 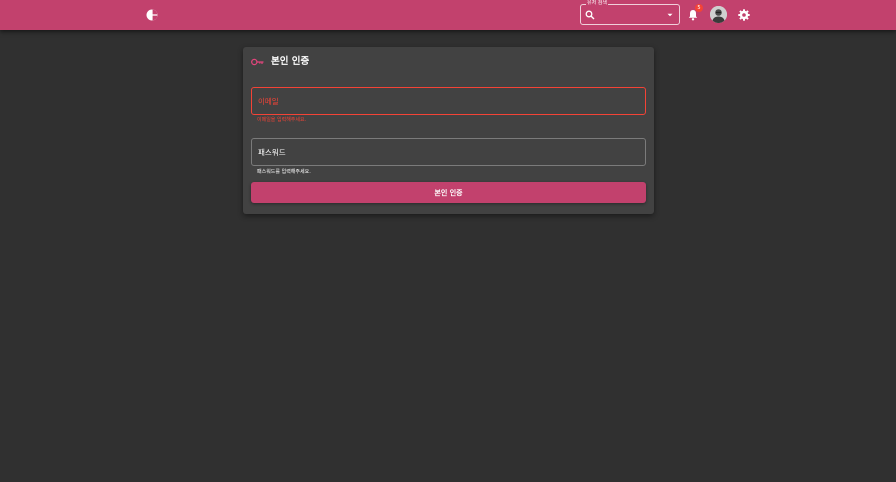 I want to click on user-avatar, so click(x=718, y=14).